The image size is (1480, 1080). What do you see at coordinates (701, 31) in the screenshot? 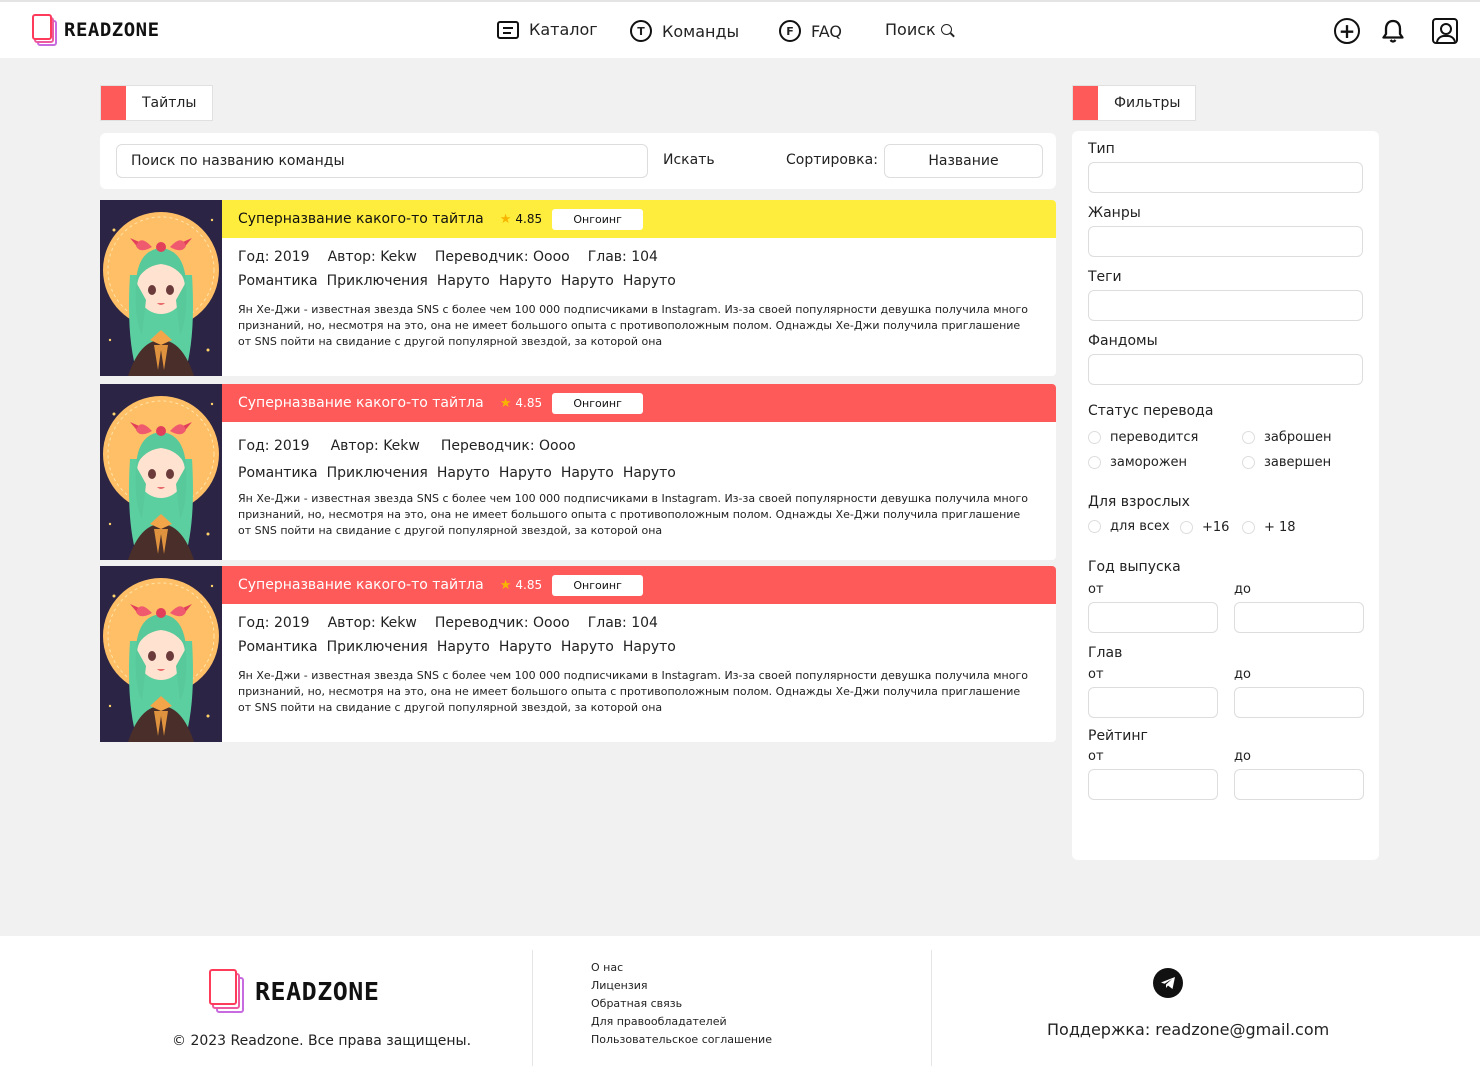
I see `nav-teams-label: Команды` at bounding box center [701, 31].